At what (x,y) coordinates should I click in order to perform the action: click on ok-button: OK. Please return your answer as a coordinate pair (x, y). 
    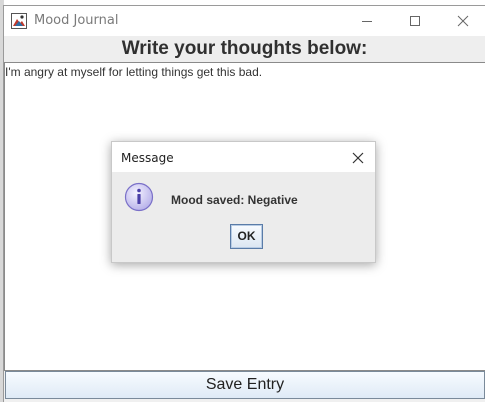
    Looking at the image, I should click on (246, 236).